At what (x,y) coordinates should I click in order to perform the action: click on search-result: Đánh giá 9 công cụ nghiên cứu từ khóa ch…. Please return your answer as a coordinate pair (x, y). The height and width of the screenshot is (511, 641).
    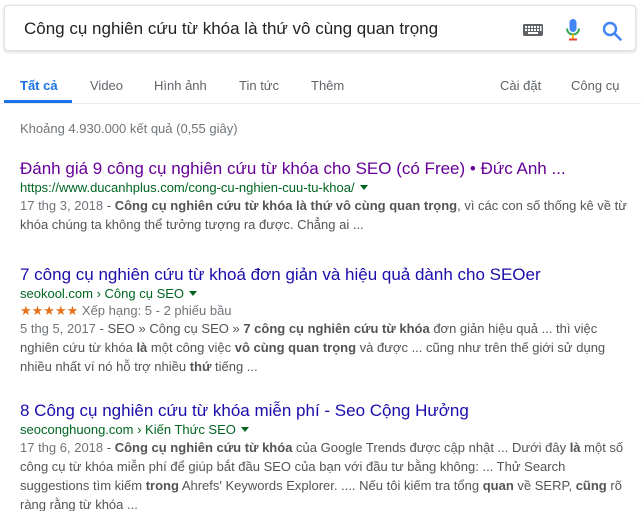
    Looking at the image, I should click on (325, 196).